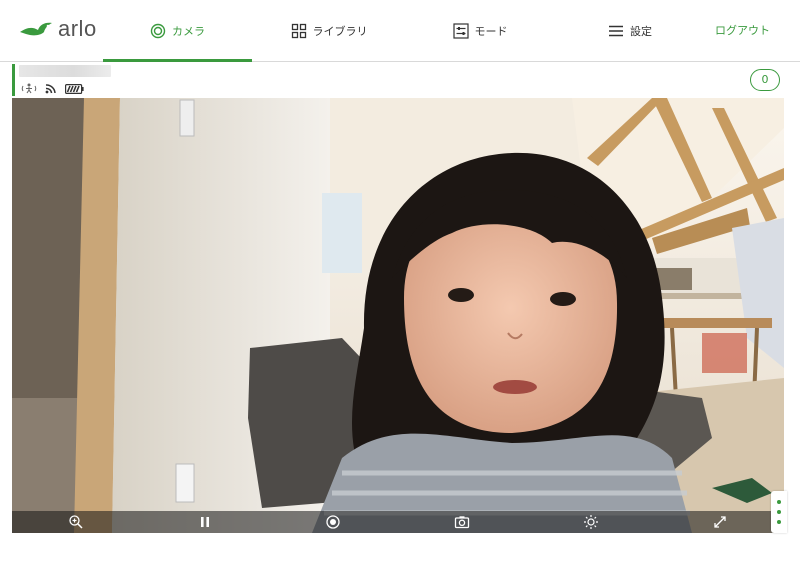 Image resolution: width=800 pixels, height=582 pixels. Describe the element at coordinates (36, 29) in the screenshot. I see `arlo-bird-icon` at that location.